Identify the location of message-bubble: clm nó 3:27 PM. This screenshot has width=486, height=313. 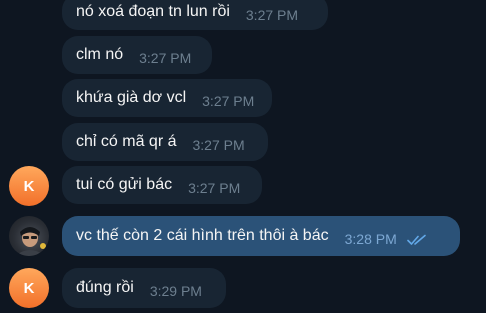
(137, 55).